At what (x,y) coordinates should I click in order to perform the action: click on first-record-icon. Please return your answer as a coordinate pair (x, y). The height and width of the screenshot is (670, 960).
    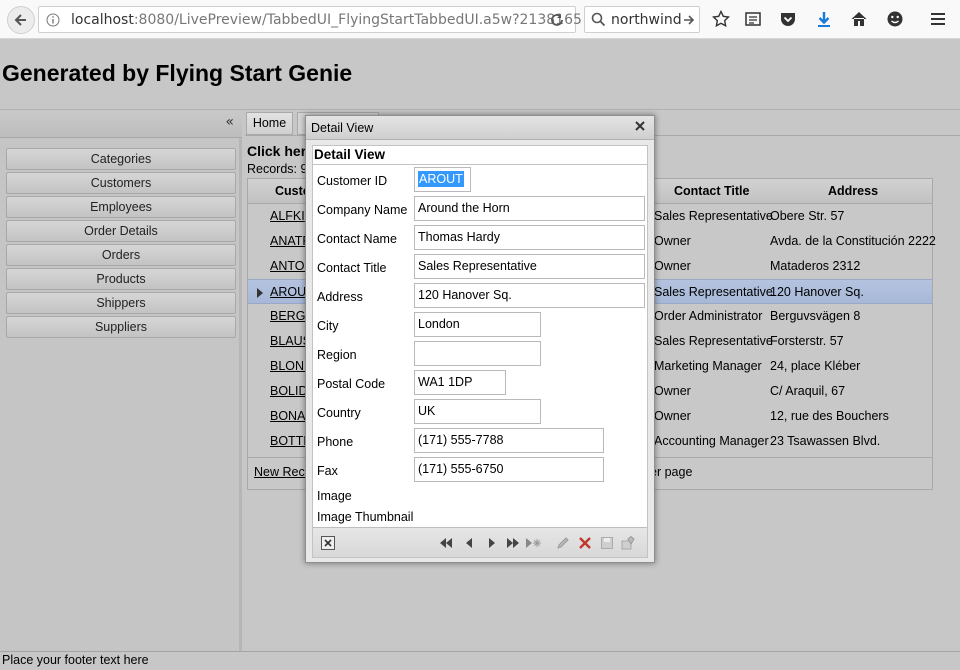
    Looking at the image, I should click on (446, 543).